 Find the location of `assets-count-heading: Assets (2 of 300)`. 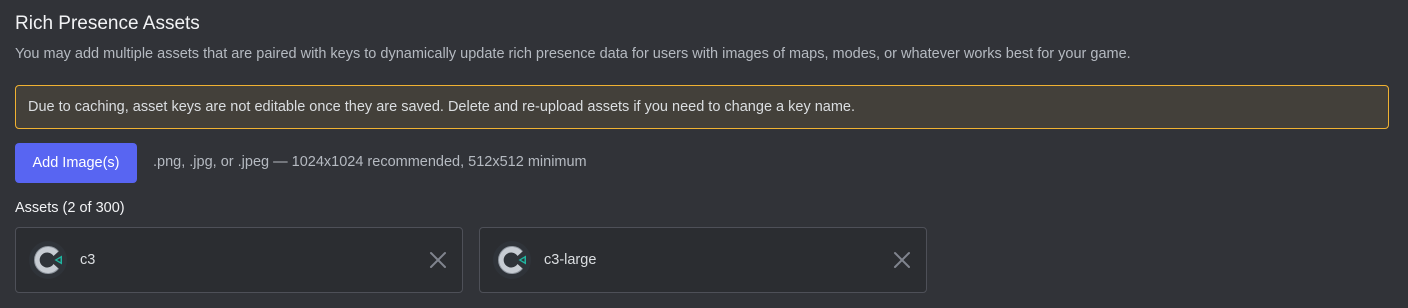

assets-count-heading: Assets (2 of 300) is located at coordinates (70, 208).